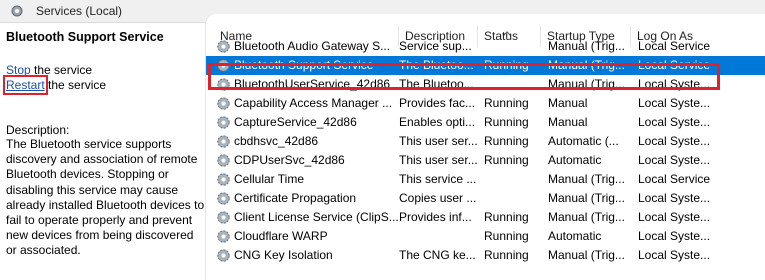  Describe the element at coordinates (439, 236) in the screenshot. I see `service-description-cell` at that location.